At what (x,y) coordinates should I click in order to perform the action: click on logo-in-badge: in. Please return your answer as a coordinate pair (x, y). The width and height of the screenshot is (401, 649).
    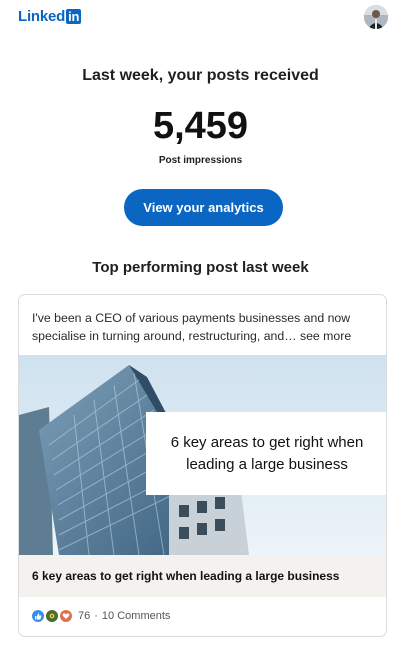
    Looking at the image, I should click on (74, 16).